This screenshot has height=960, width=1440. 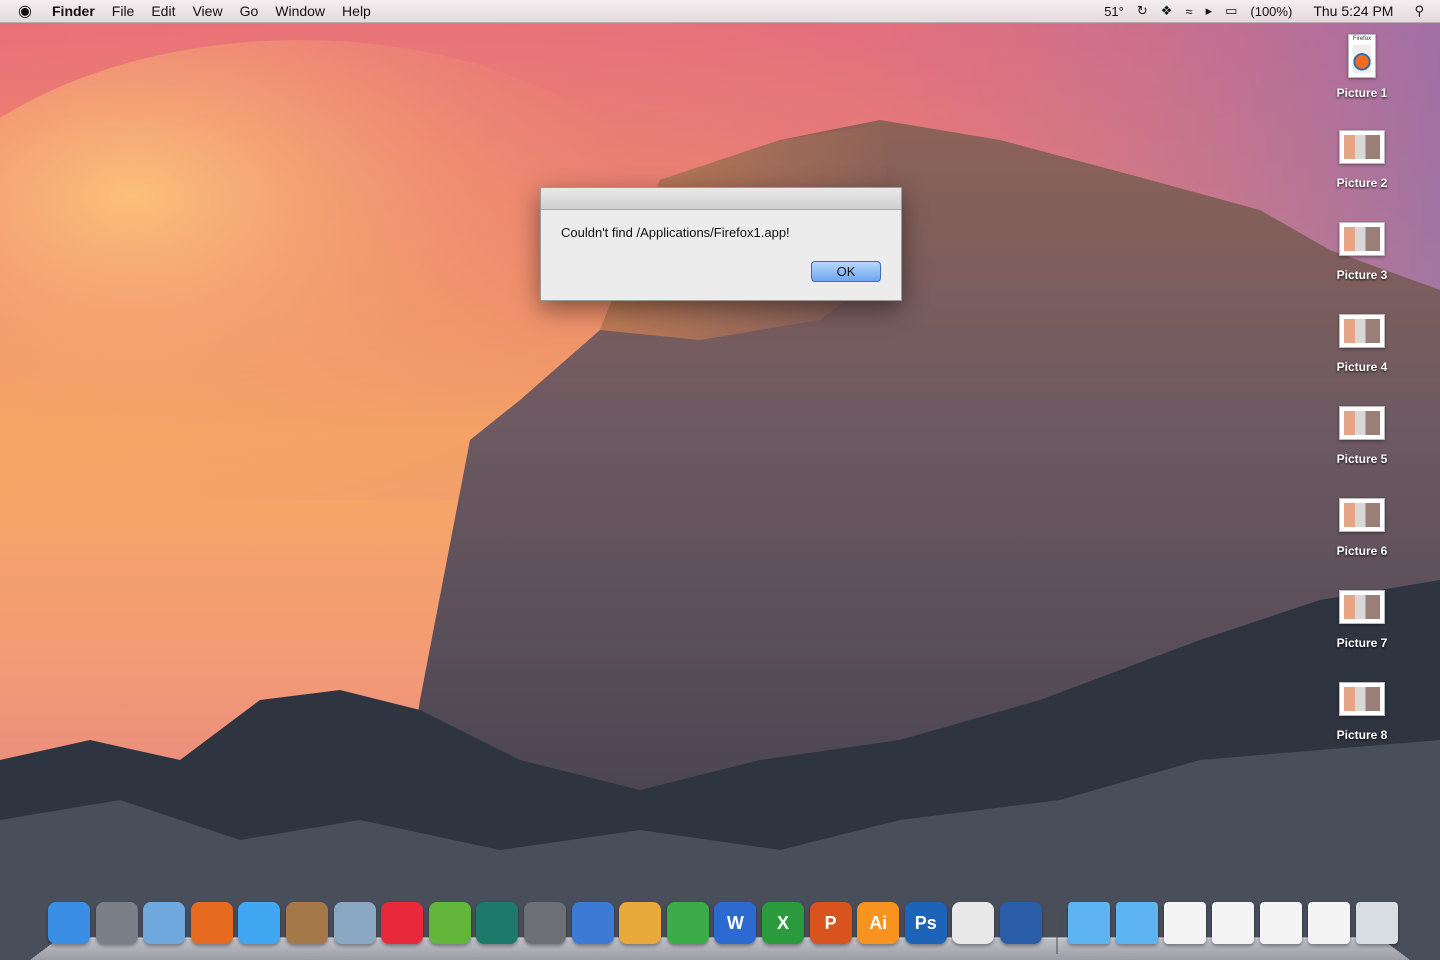 What do you see at coordinates (1137, 923) in the screenshot?
I see `downloads-folder-icon` at bounding box center [1137, 923].